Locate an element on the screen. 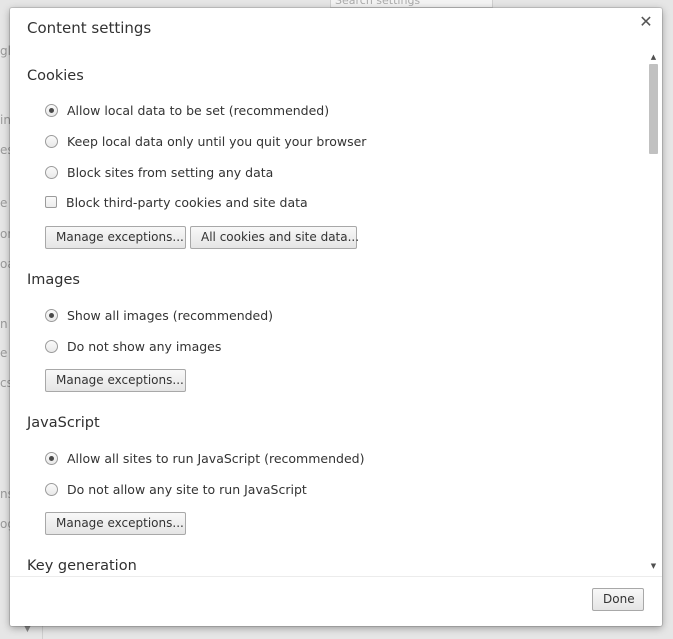  background-text-fragment: og is located at coordinates (5, 524).